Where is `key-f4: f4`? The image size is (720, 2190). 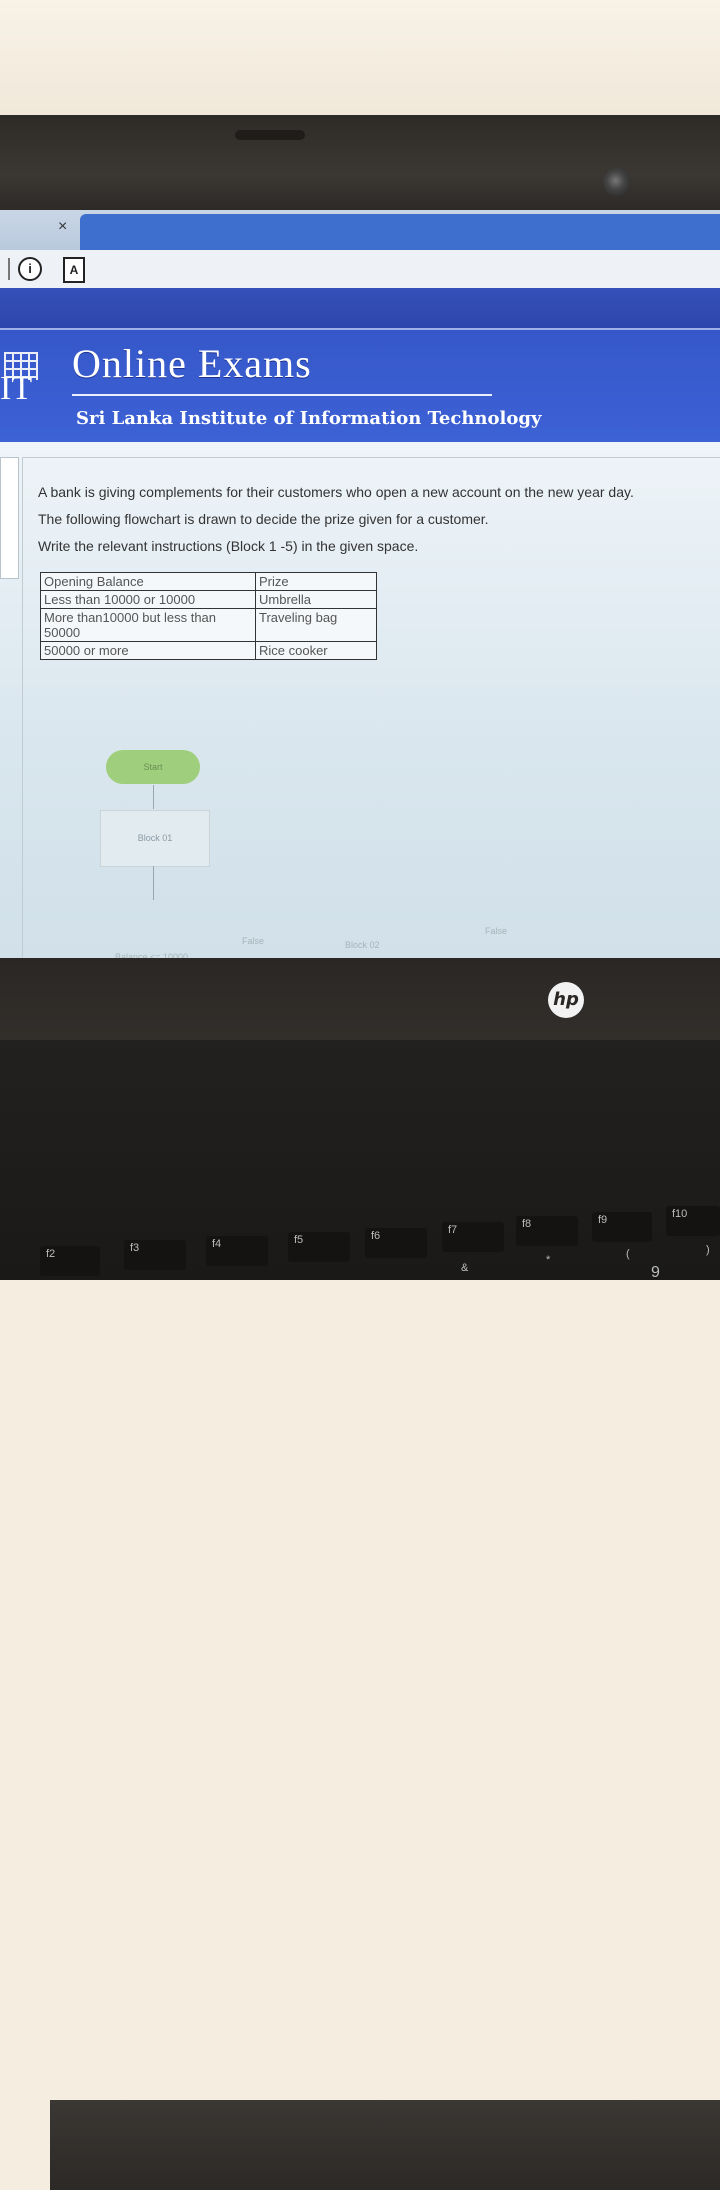
key-f4: f4 is located at coordinates (237, 1251).